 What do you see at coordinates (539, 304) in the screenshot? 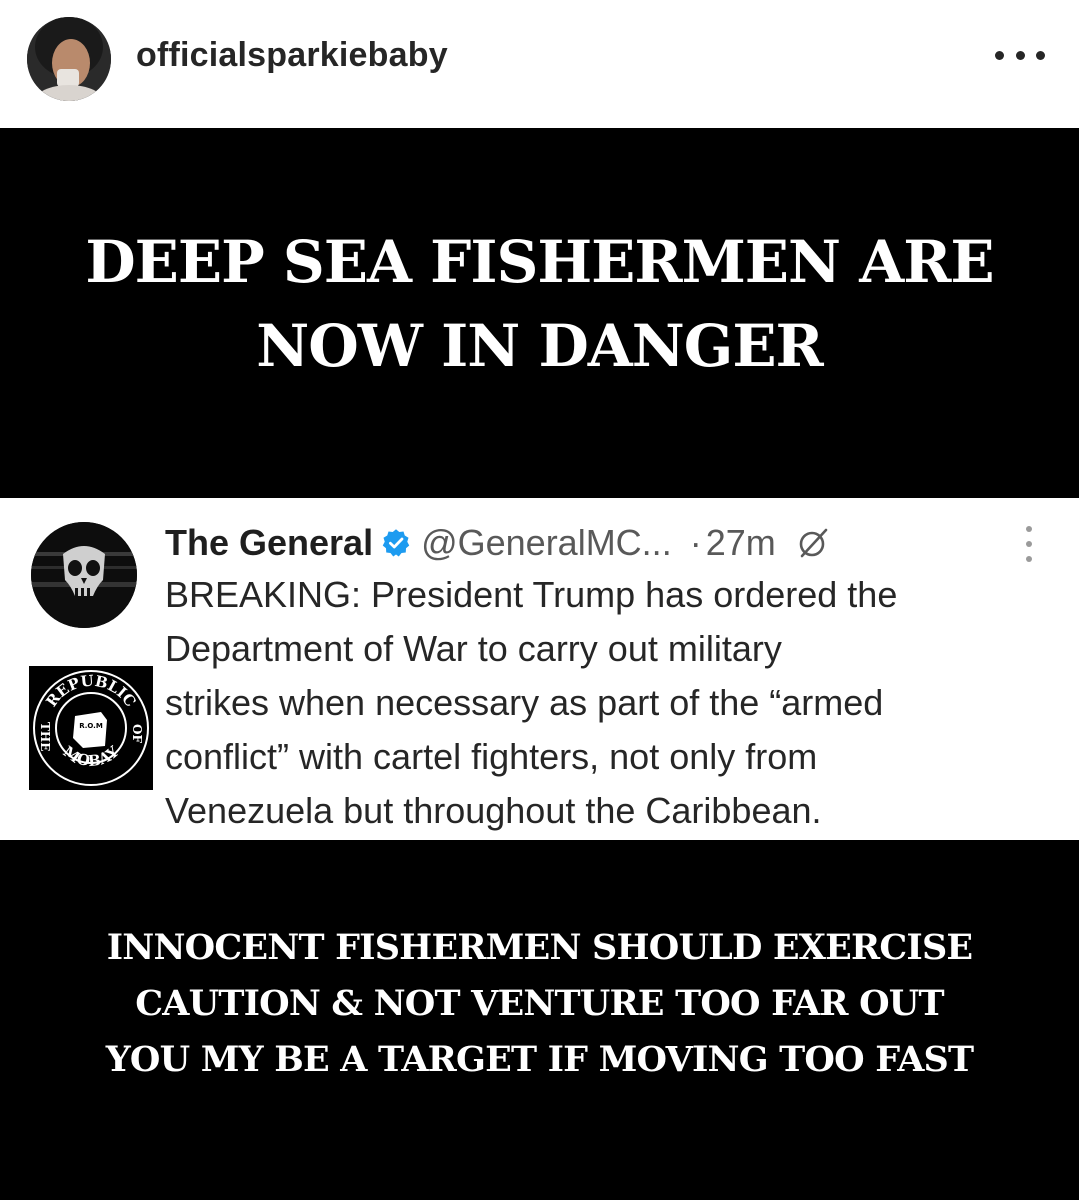
I see `headline-text: DEEP SEA FISHERMEN ARE NOW IN DANGER` at bounding box center [539, 304].